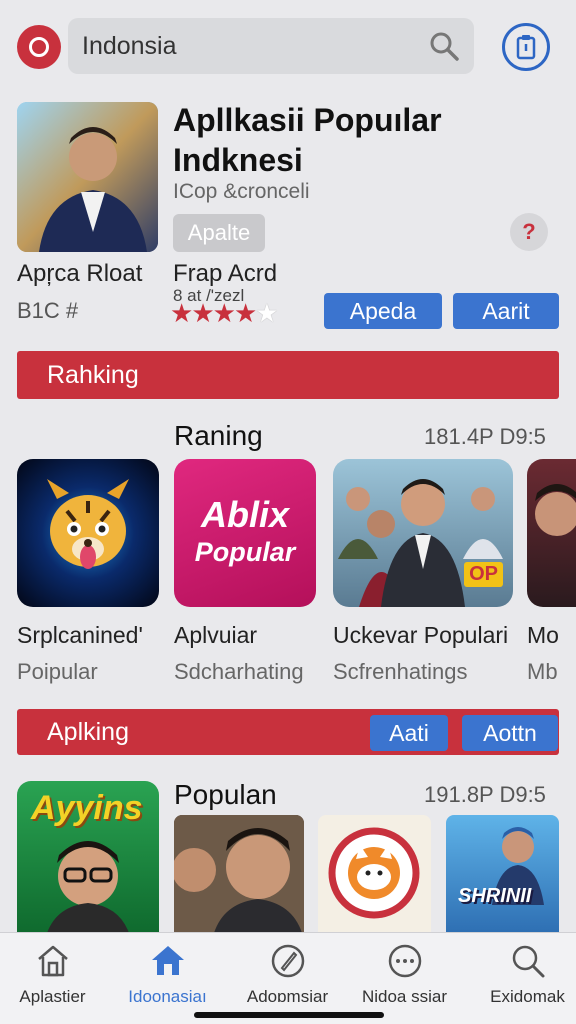 The width and height of the screenshot is (576, 1024). What do you see at coordinates (80, 273) in the screenshot?
I see `featured-app-name: Apŗca Rloat` at bounding box center [80, 273].